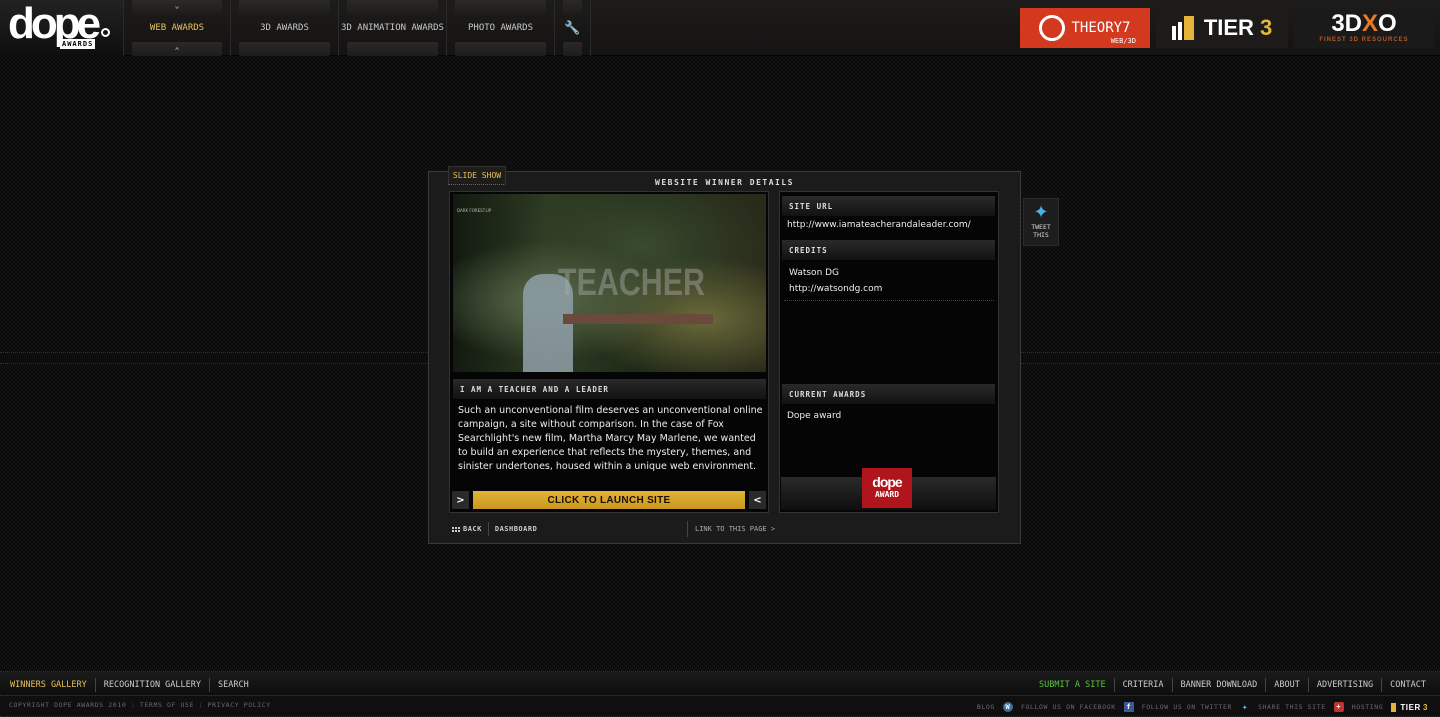 The image size is (1440, 717). Describe the element at coordinates (888, 250) in the screenshot. I see `credits-heading: CREDITS` at that location.